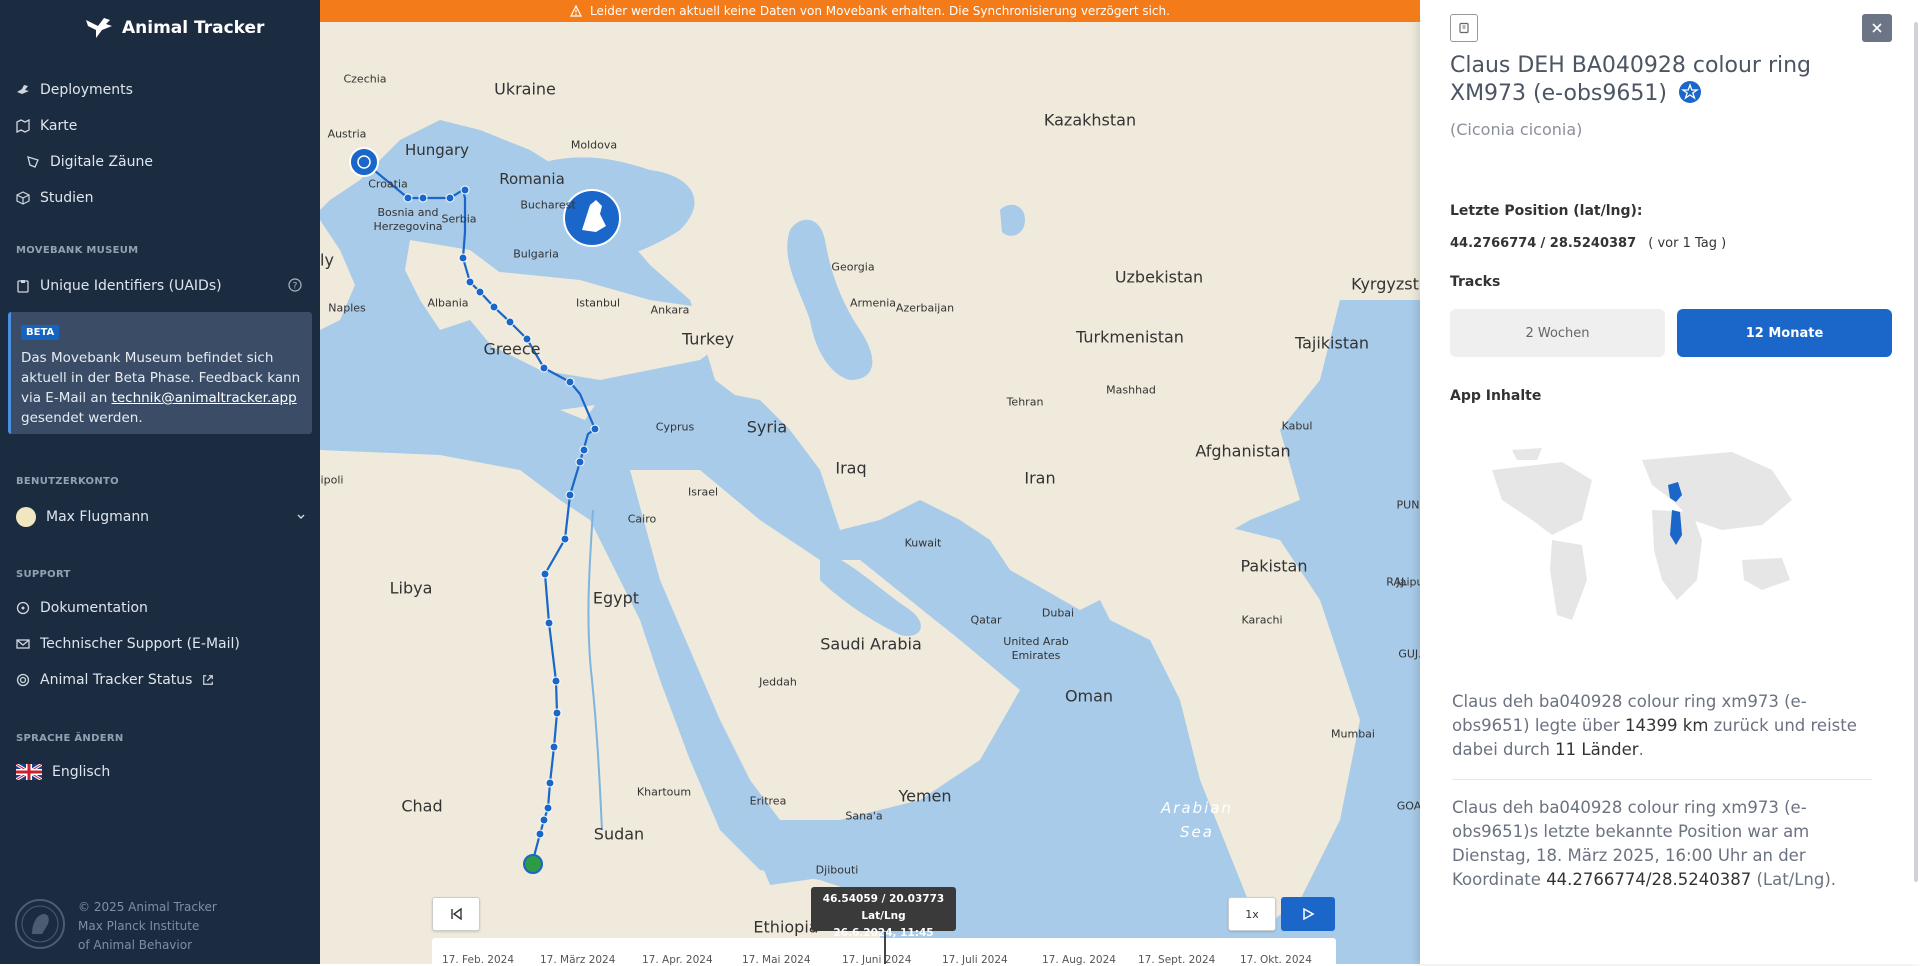 This screenshot has height=966, width=1920. I want to click on nav-status: Animal Tracker Status, so click(115, 680).